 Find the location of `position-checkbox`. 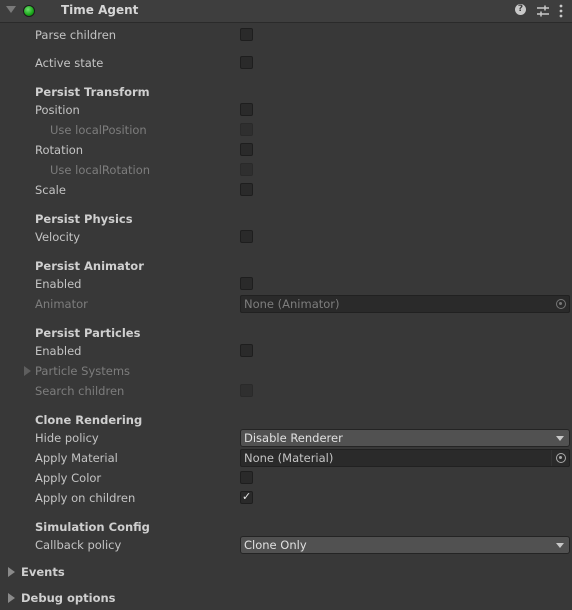

position-checkbox is located at coordinates (246, 109).